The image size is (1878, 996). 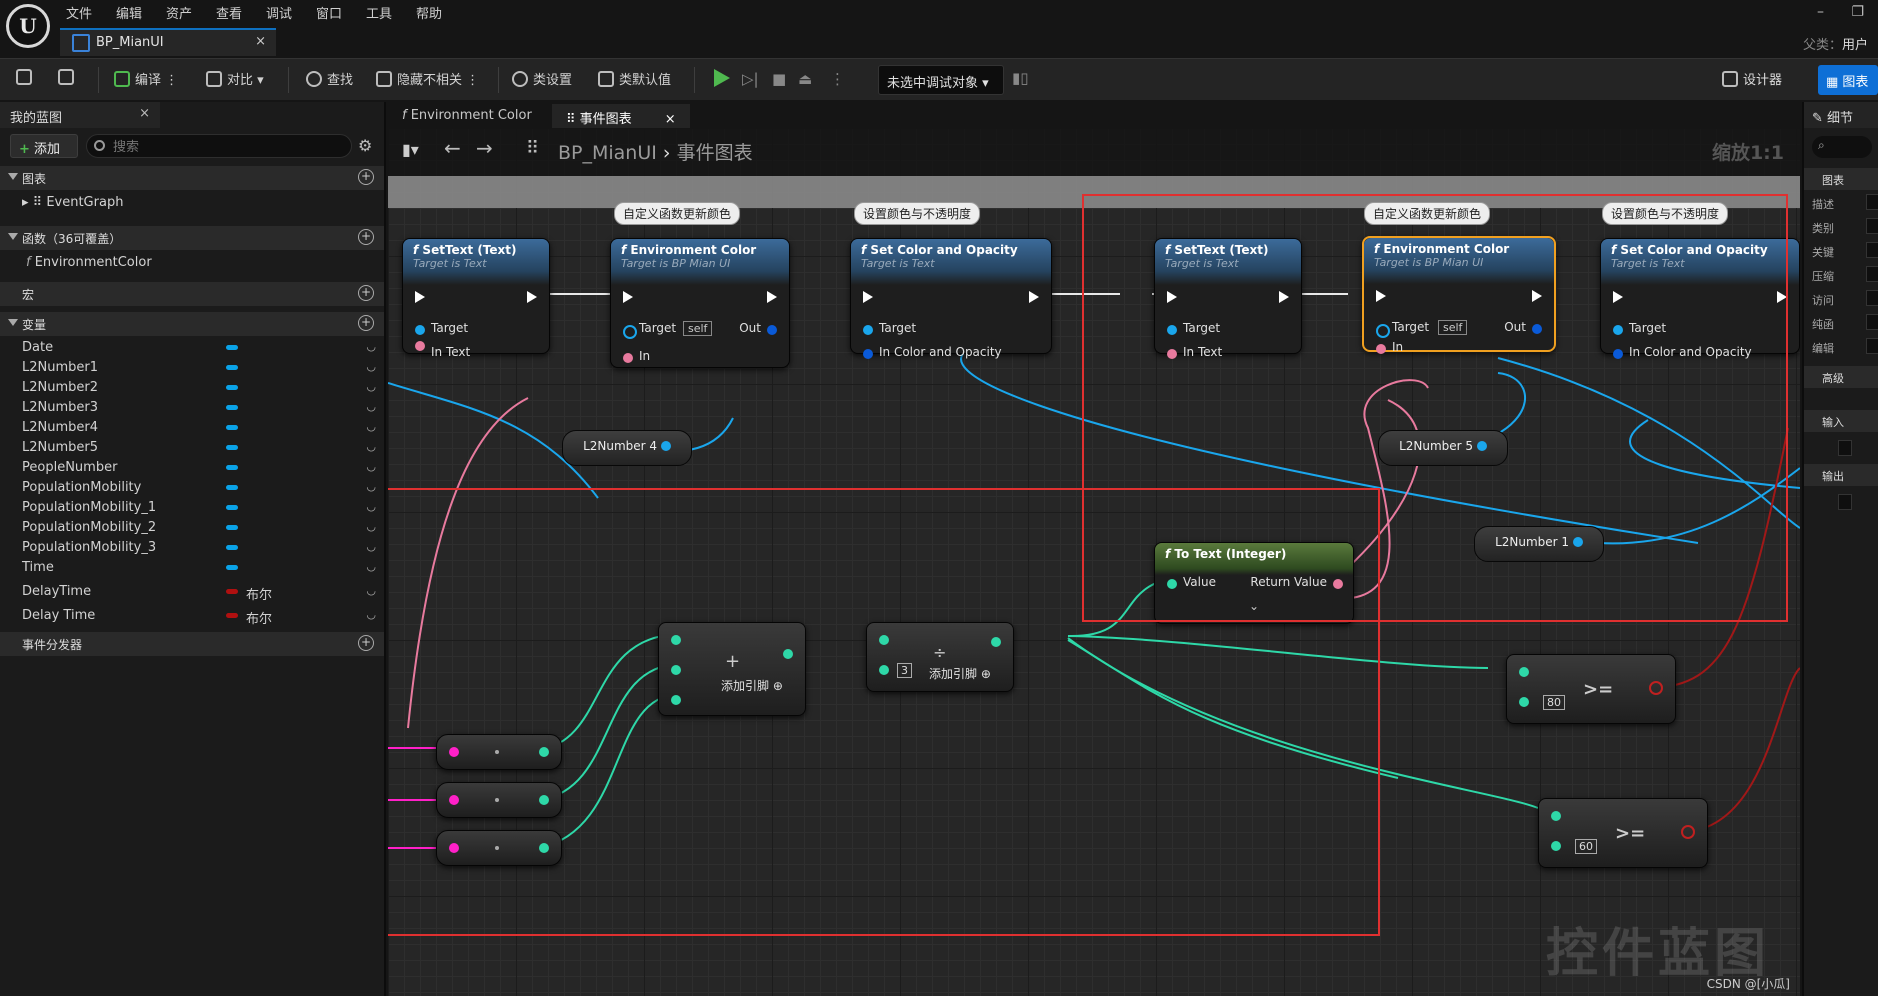 What do you see at coordinates (542, 78) in the screenshot?
I see `class-settings-button: 类设置` at bounding box center [542, 78].